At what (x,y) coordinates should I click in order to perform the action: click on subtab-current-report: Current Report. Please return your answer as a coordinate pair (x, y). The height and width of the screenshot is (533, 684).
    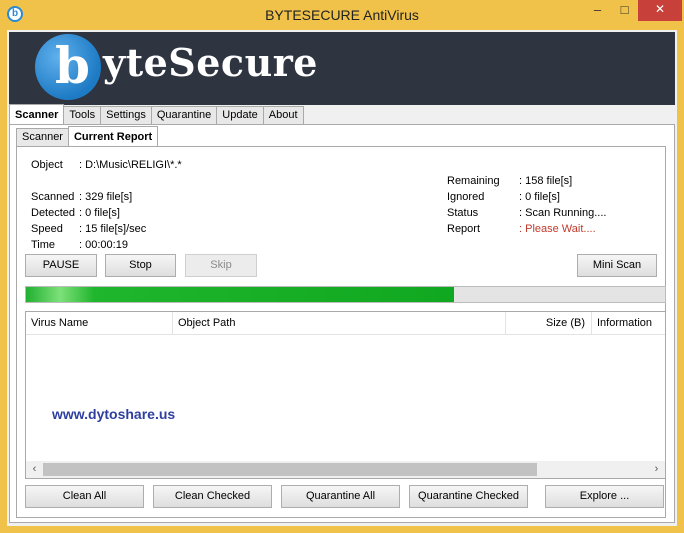
    Looking at the image, I should click on (113, 136).